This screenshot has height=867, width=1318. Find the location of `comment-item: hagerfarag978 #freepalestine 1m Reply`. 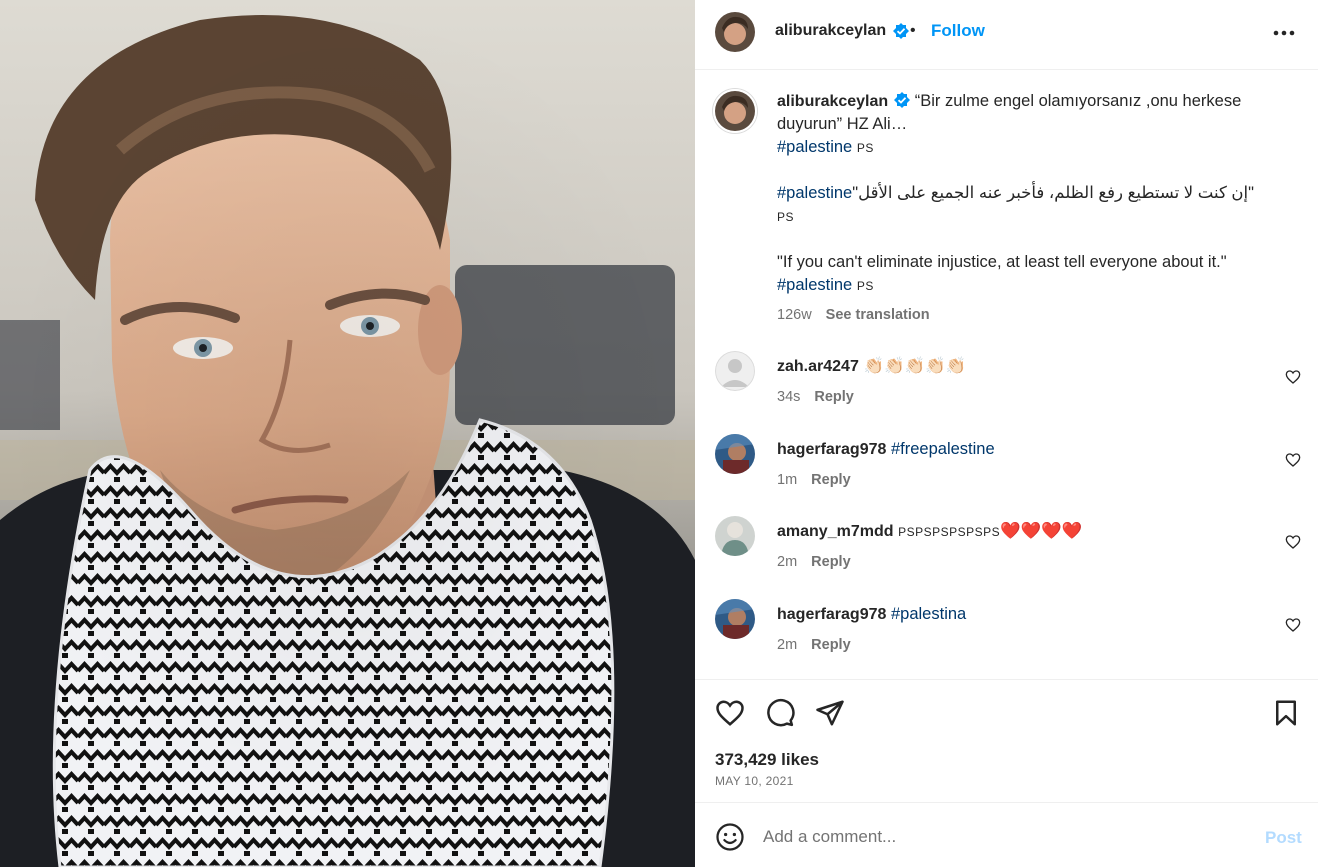

comment-item: hagerfarag978 #freepalestine 1m Reply is located at coordinates (1006, 469).